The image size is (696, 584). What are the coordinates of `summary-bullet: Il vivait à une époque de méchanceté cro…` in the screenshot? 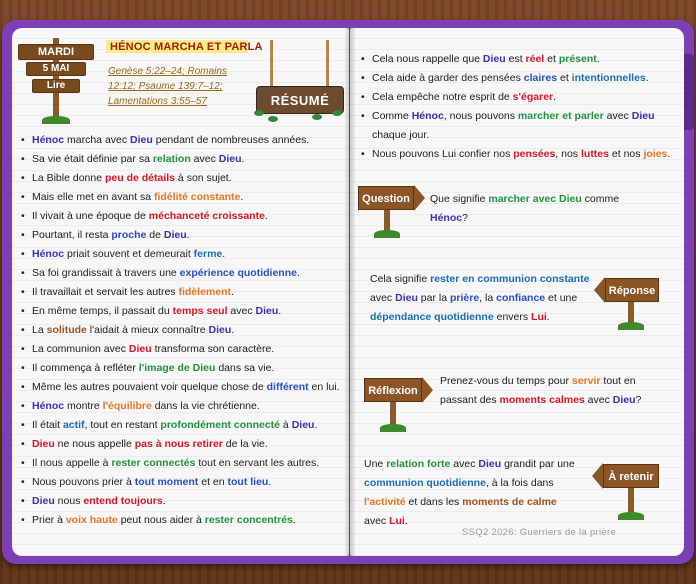 It's located at (180, 216).